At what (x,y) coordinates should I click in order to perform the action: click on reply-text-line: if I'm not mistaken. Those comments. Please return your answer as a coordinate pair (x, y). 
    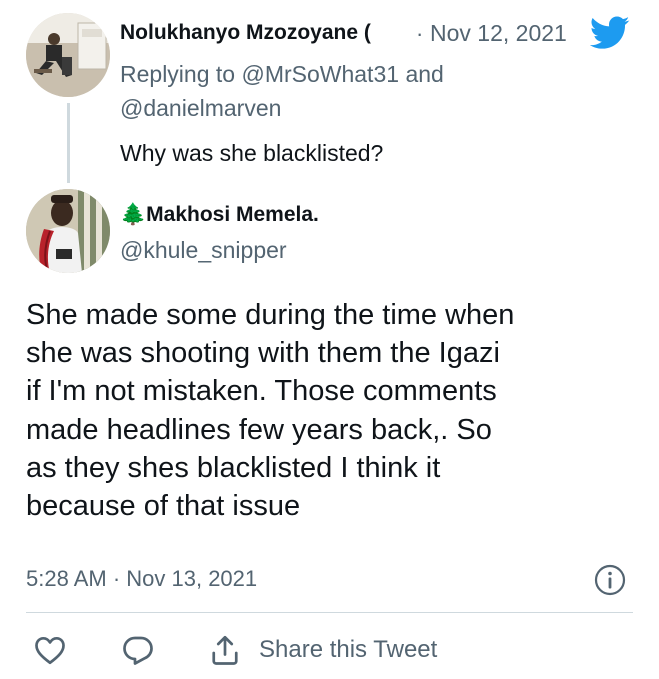
    Looking at the image, I should click on (261, 391).